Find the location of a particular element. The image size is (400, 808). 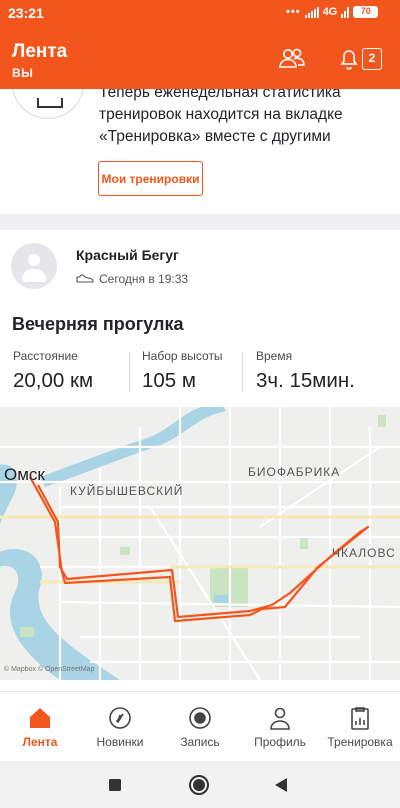

network-type: 4G is located at coordinates (330, 12).